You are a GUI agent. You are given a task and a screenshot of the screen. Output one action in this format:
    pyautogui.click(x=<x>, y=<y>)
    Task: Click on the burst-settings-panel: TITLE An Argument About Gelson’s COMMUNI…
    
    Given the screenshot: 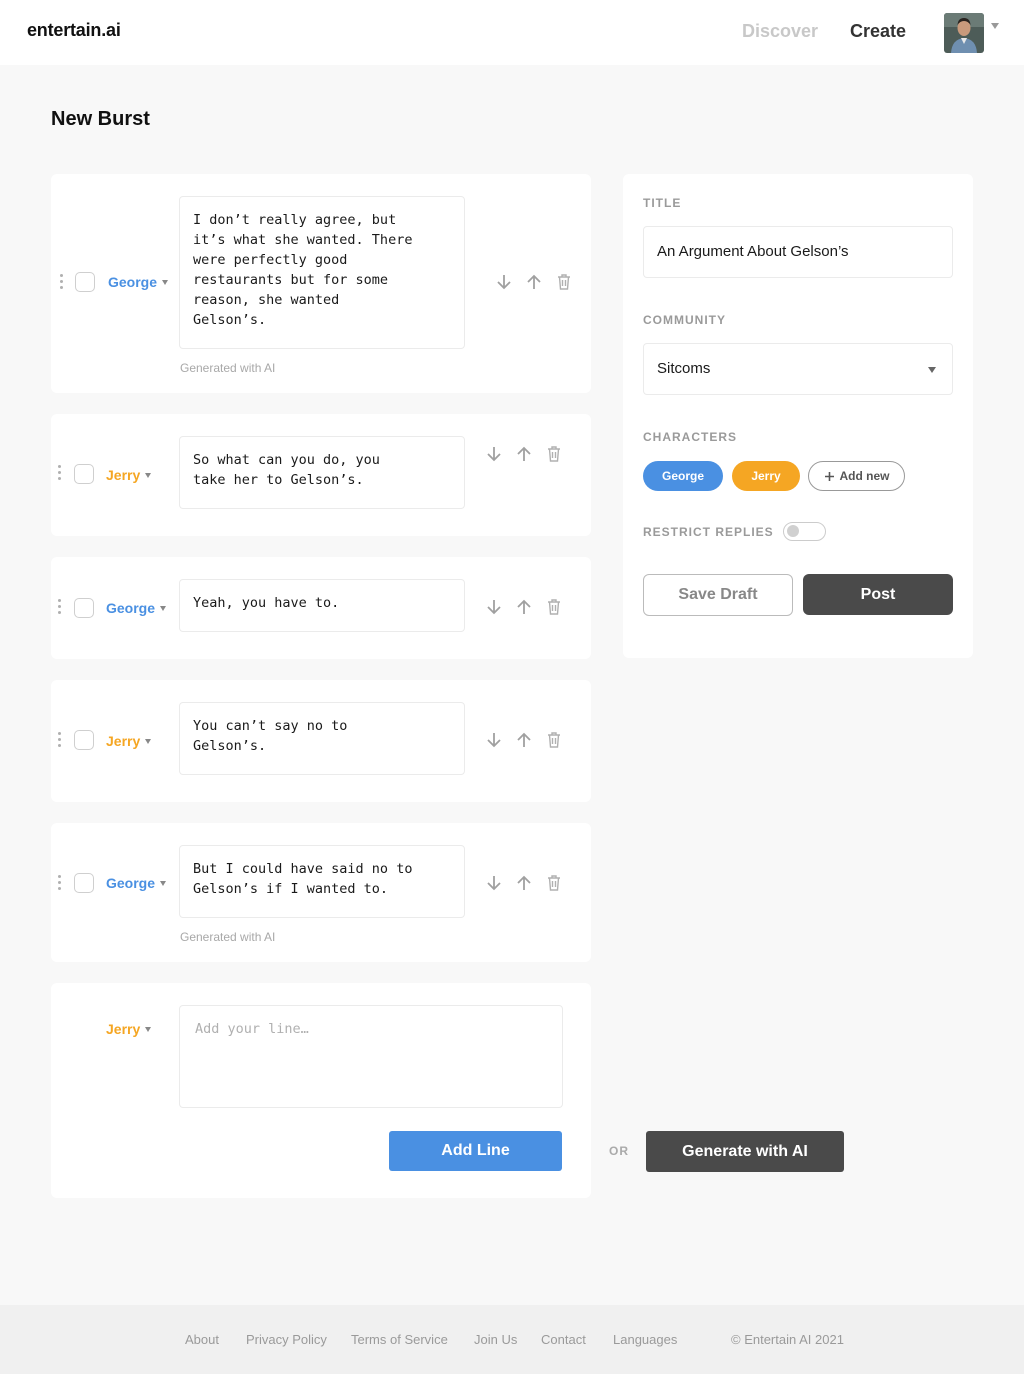 What is the action you would take?
    pyautogui.click(x=798, y=416)
    